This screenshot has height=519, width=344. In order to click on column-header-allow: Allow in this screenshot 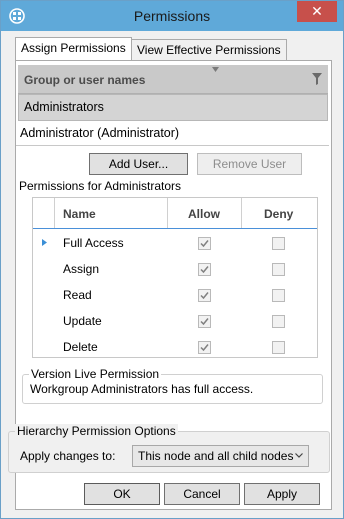, I will do `click(204, 214)`.